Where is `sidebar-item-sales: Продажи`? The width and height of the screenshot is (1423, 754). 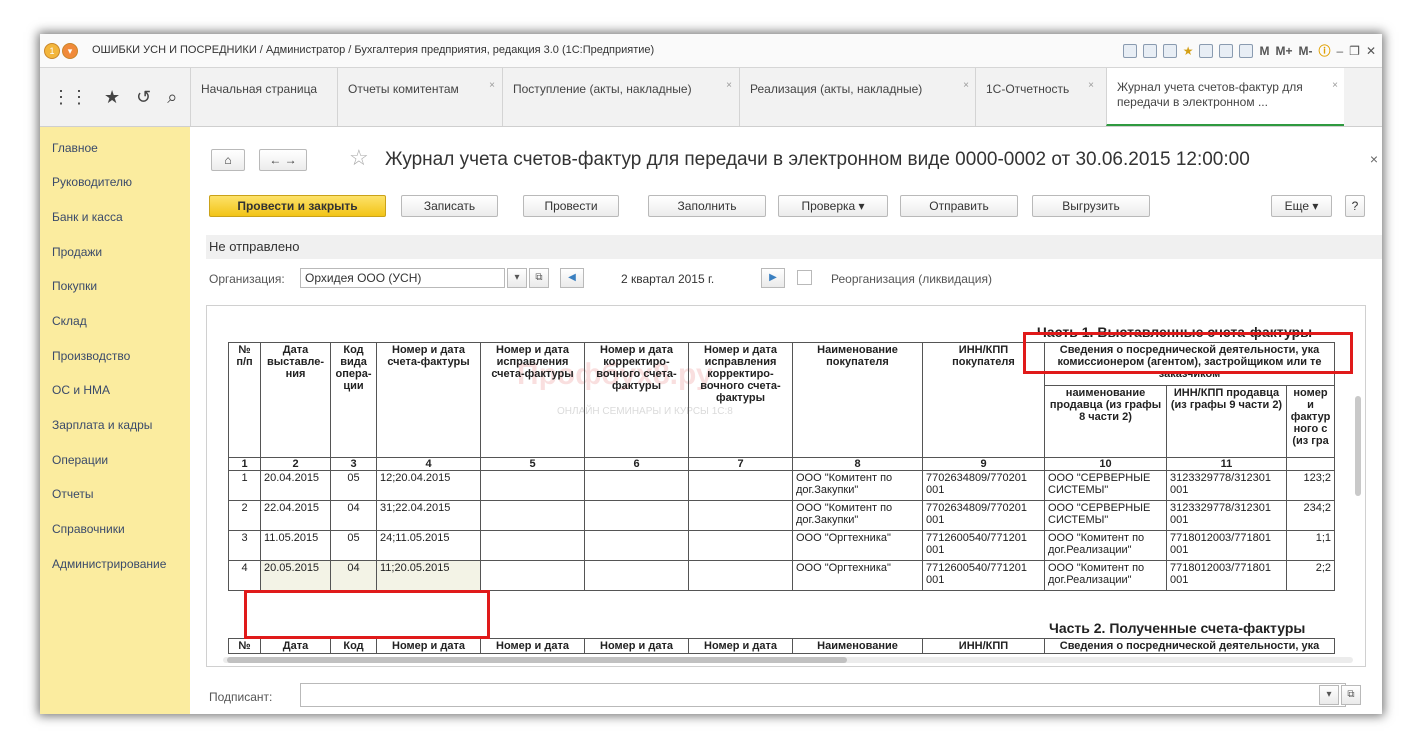
sidebar-item-sales: Продажи is located at coordinates (77, 252).